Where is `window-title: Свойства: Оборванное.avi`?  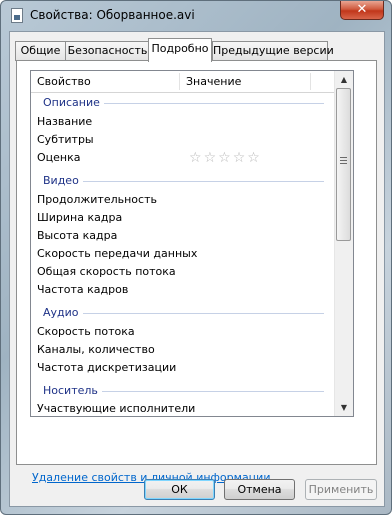
window-title: Свойства: Оборванное.avi is located at coordinates (112, 15).